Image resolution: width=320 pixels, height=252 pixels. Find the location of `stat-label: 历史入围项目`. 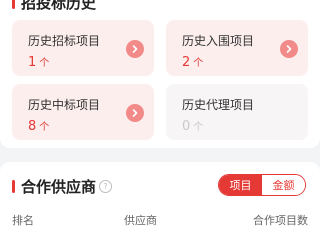

stat-label: 历史入围项目 is located at coordinates (218, 41).